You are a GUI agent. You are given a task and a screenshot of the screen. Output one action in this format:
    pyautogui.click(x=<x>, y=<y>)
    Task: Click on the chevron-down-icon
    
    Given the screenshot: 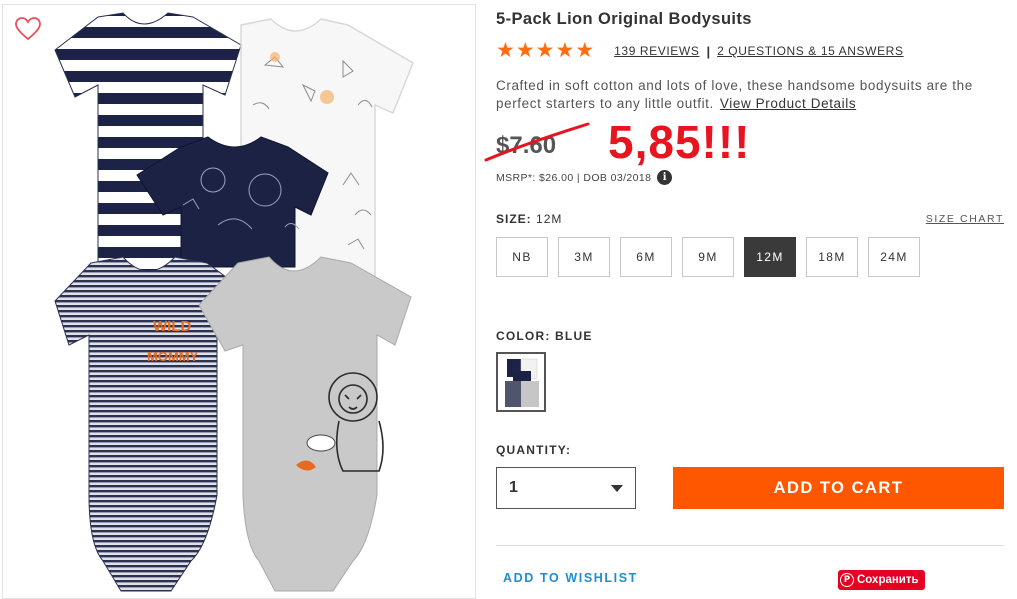 What is the action you would take?
    pyautogui.click(x=617, y=488)
    